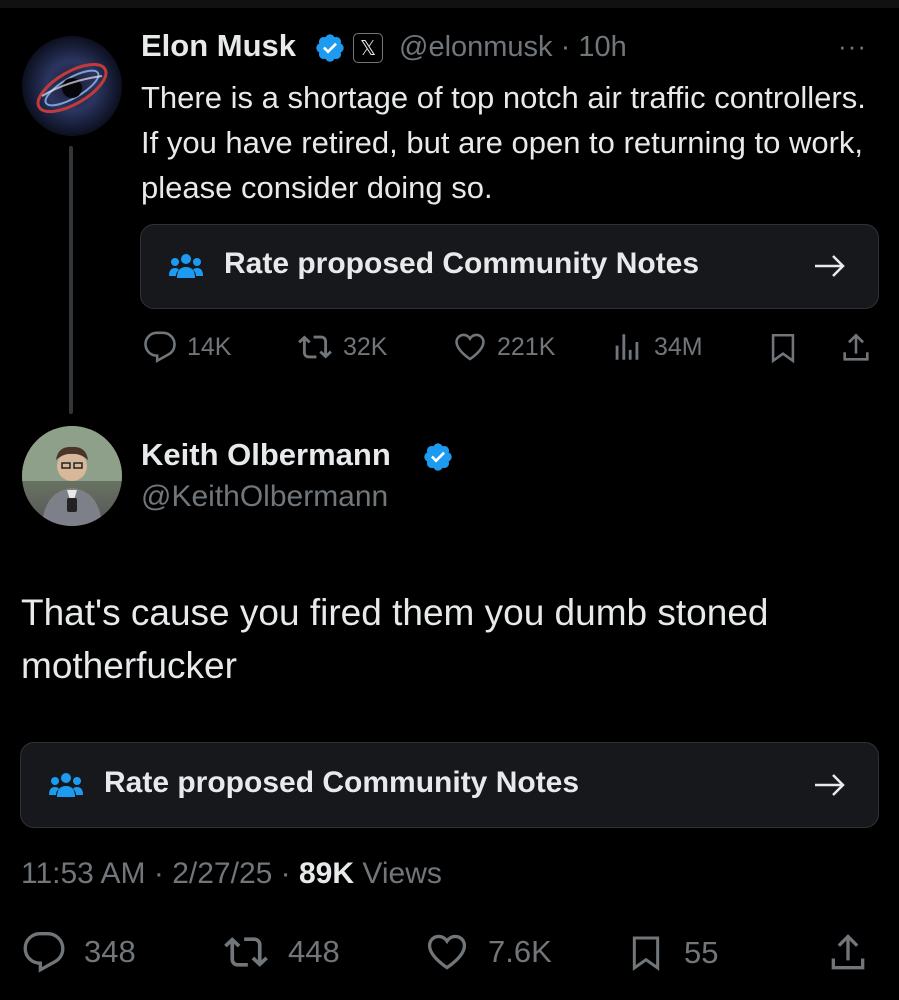 Image resolution: width=899 pixels, height=1000 pixels. I want to click on reply-count: 14K, so click(209, 346).